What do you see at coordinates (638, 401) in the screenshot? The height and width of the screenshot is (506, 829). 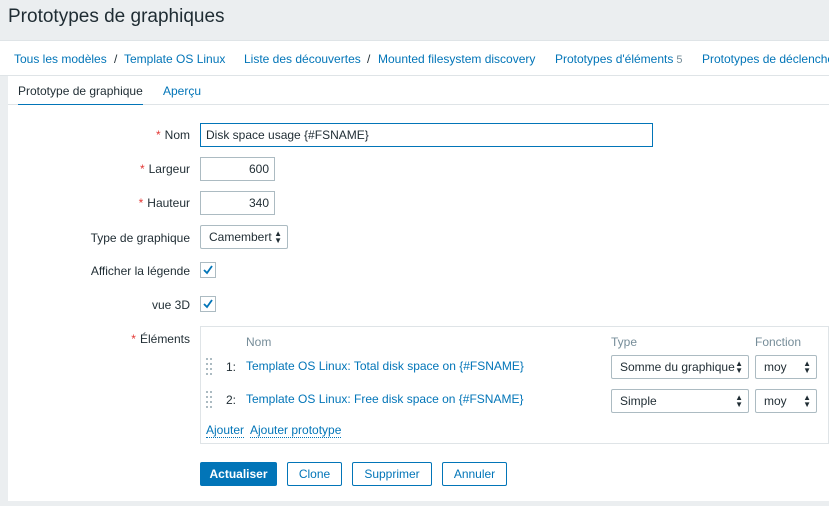 I see `item-type-value: Simple` at bounding box center [638, 401].